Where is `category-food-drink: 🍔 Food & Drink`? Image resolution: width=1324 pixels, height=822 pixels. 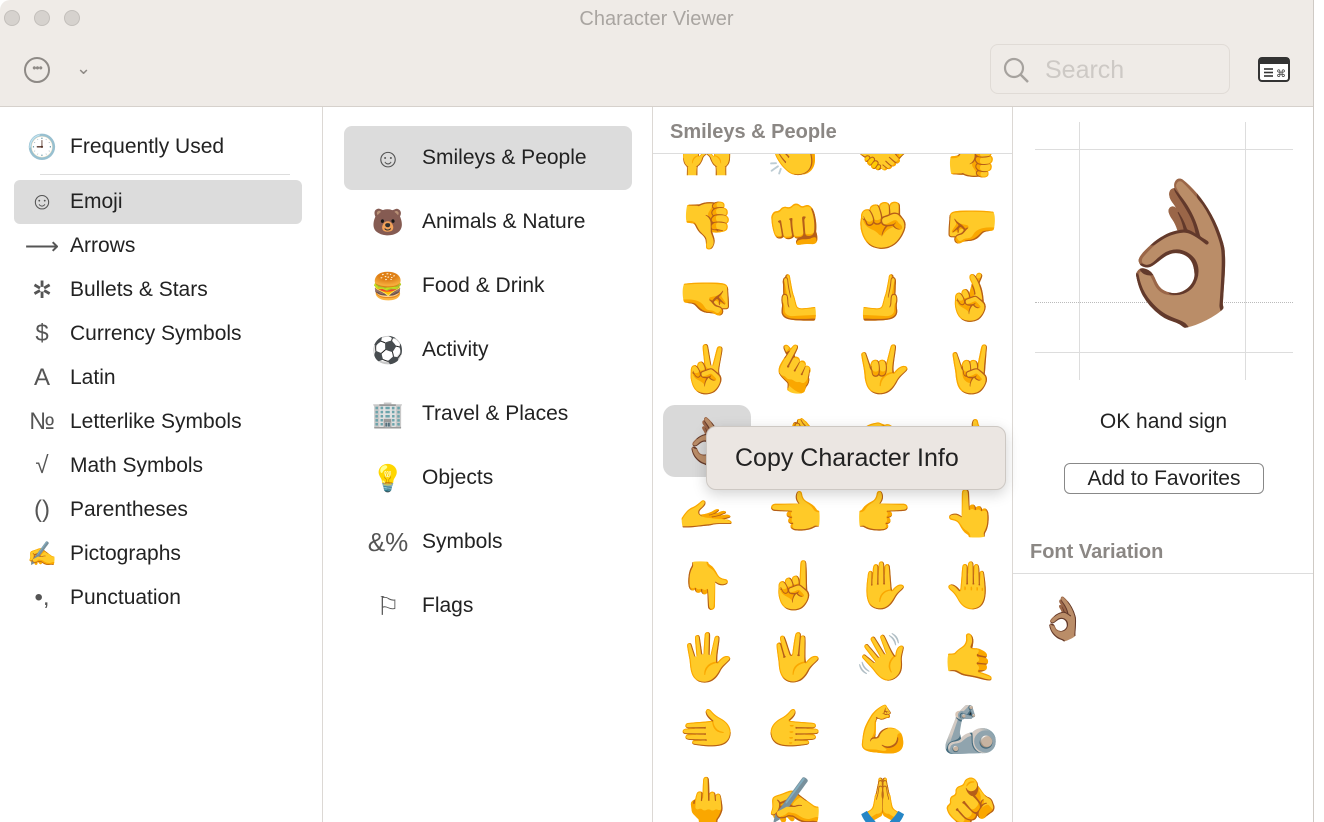
category-food-drink: 🍔 Food & Drink is located at coordinates (488, 286).